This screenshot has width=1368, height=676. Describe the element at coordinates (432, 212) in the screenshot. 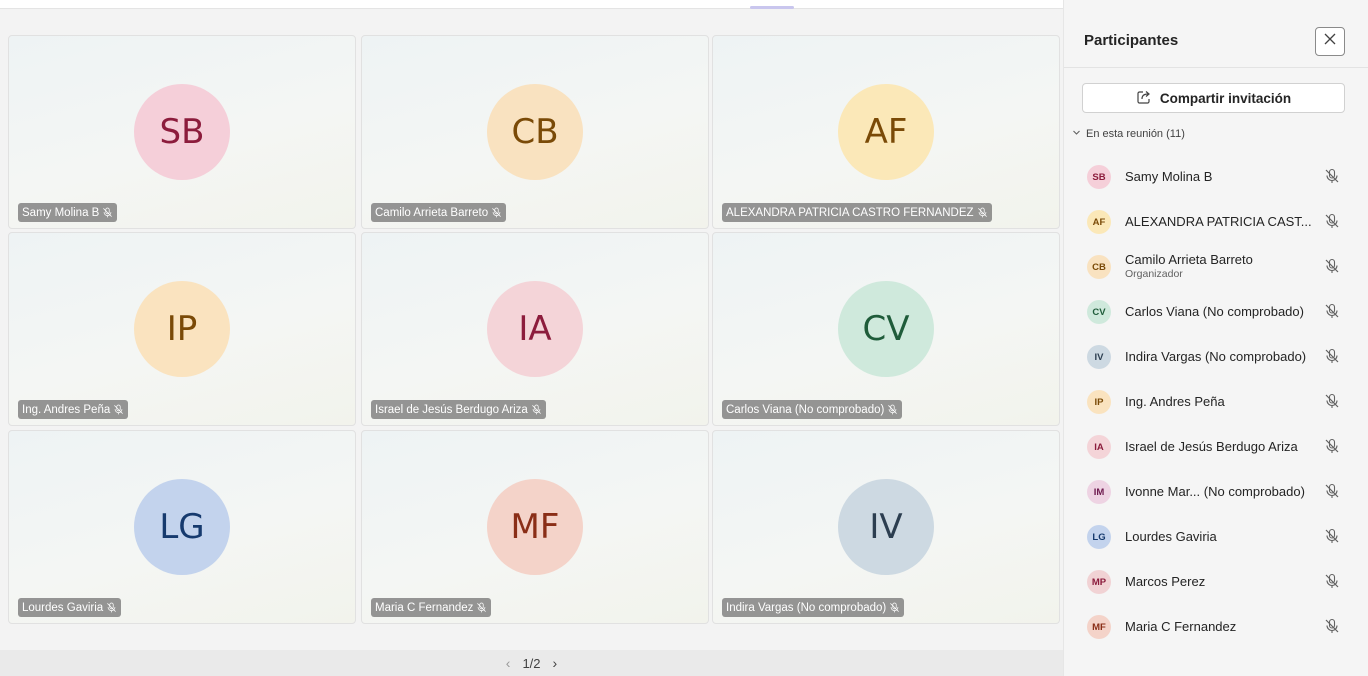

I see `participant-name: Camilo Arrieta Barreto` at that location.